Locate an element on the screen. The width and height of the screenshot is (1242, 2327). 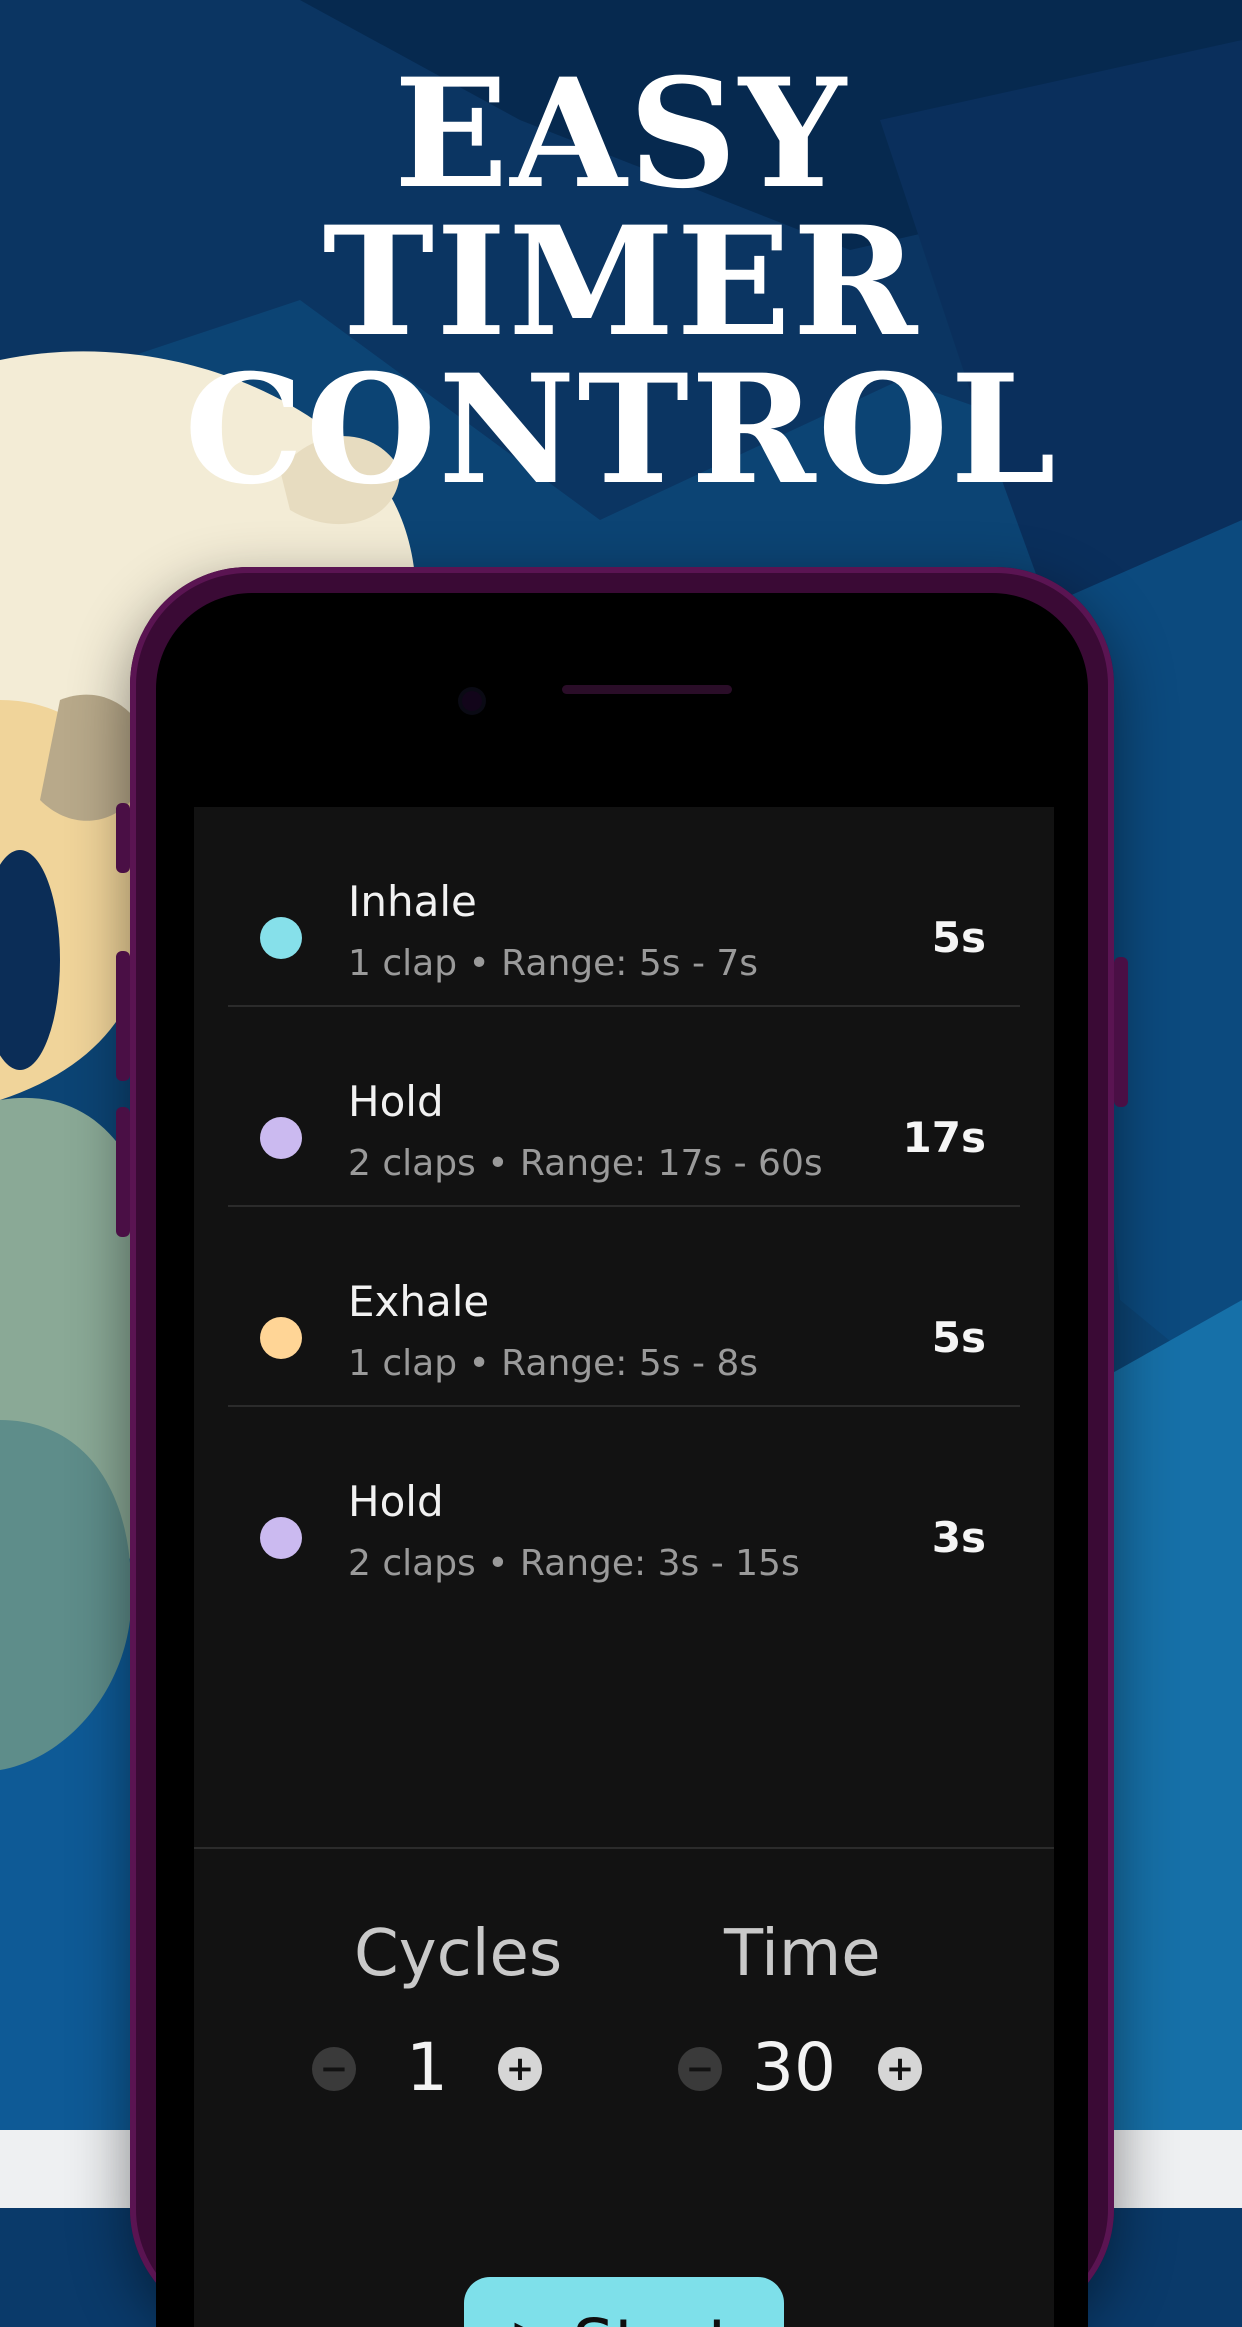
phase-row-hold: Hold 2 claps • Range: 17s - 60s 17s is located at coordinates (624, 1107).